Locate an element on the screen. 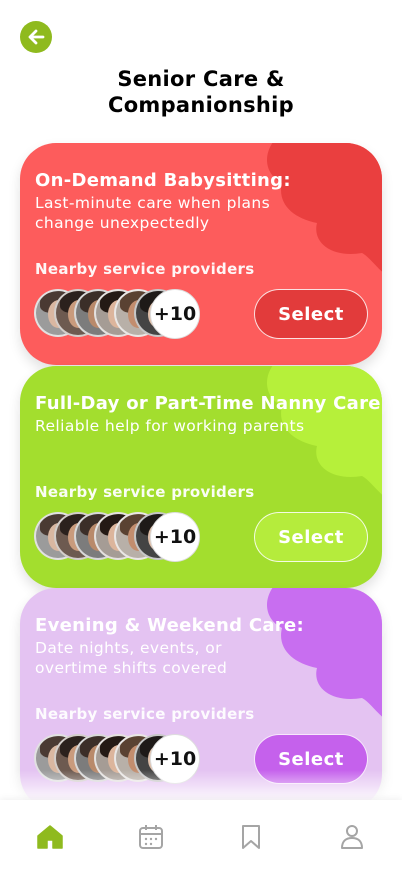 The image size is (402, 874). bottom-tab-bar is located at coordinates (201, 837).